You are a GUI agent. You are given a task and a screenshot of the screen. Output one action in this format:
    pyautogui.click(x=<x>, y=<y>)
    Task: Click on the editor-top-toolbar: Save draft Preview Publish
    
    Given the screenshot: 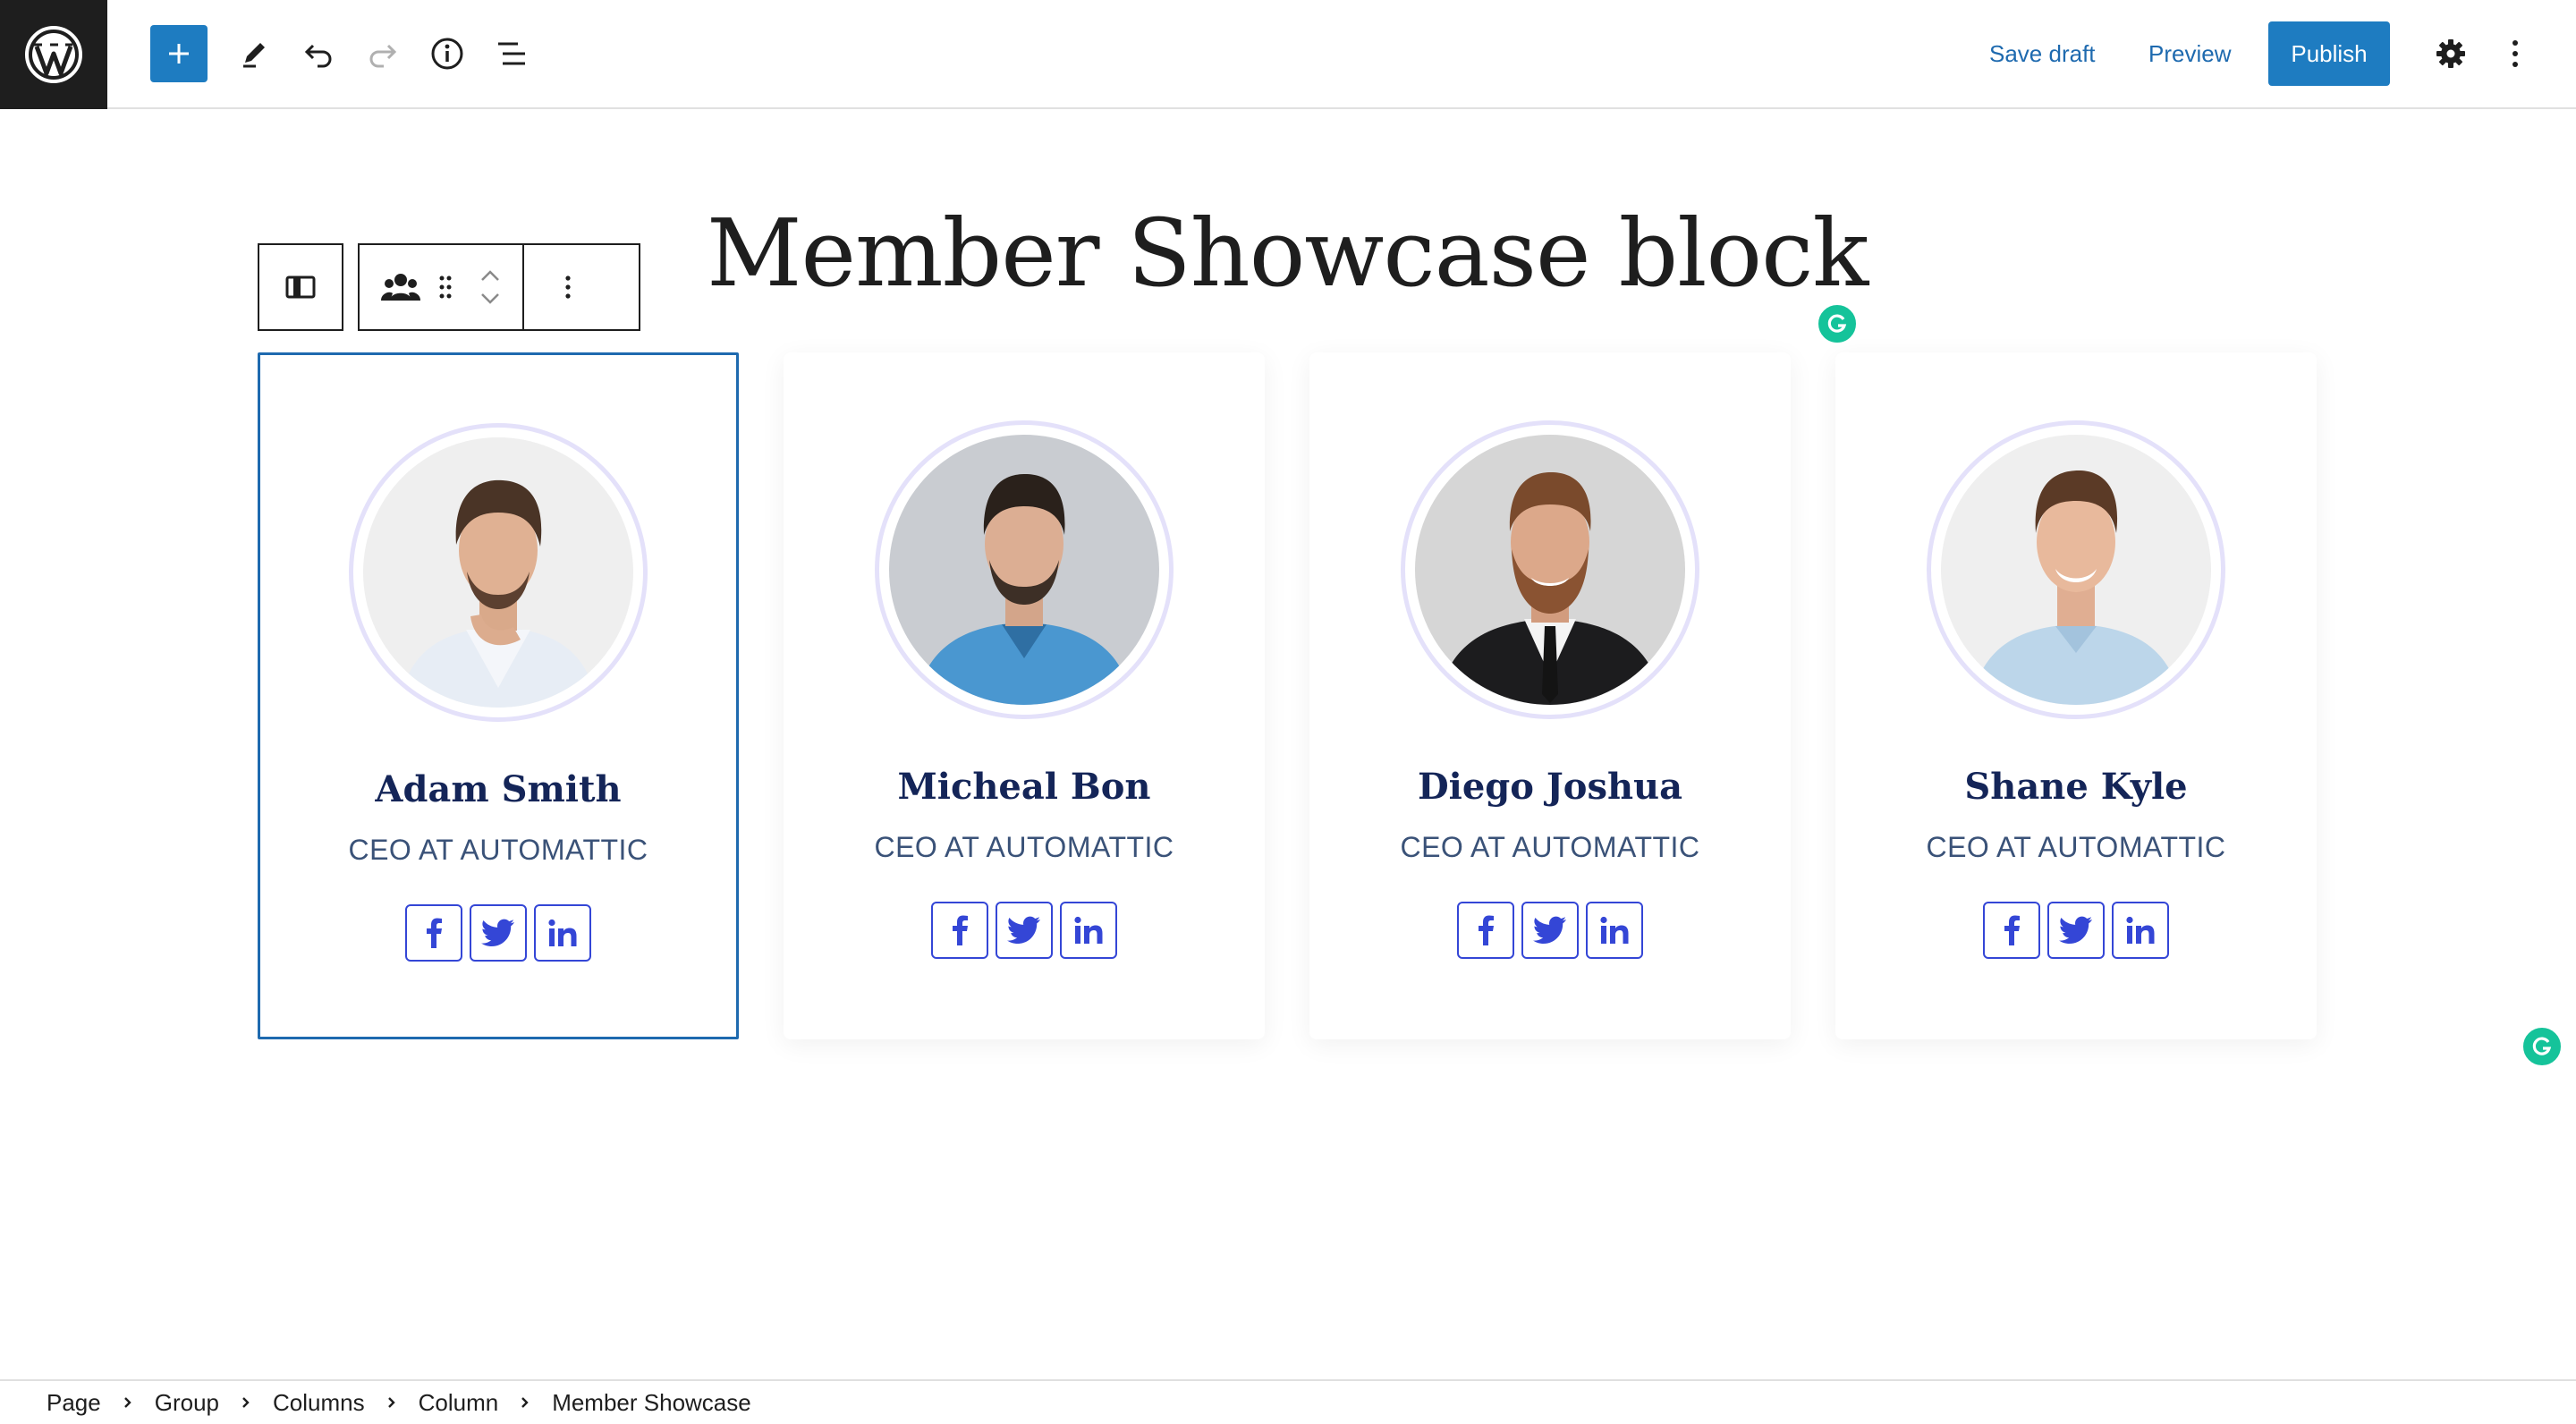 What is the action you would take?
    pyautogui.click(x=1288, y=54)
    